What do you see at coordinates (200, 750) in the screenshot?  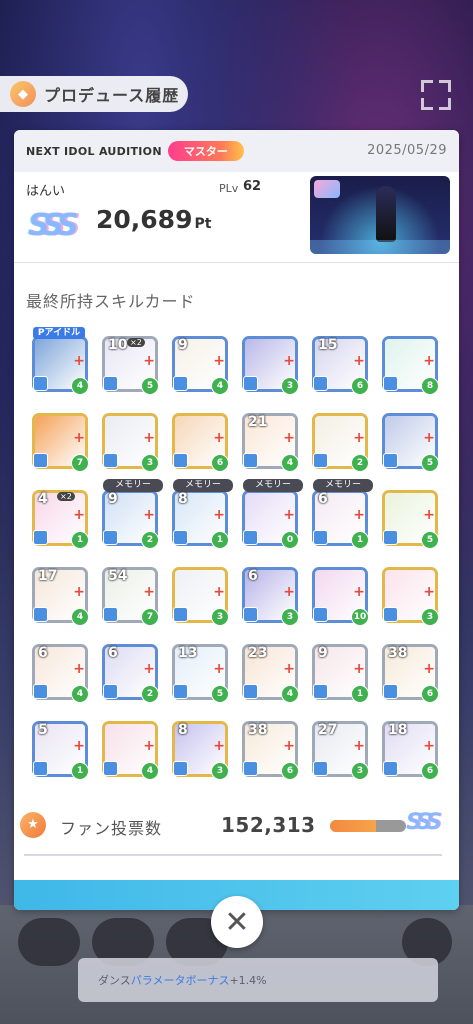 I see `skill-card: 8 +3` at bounding box center [200, 750].